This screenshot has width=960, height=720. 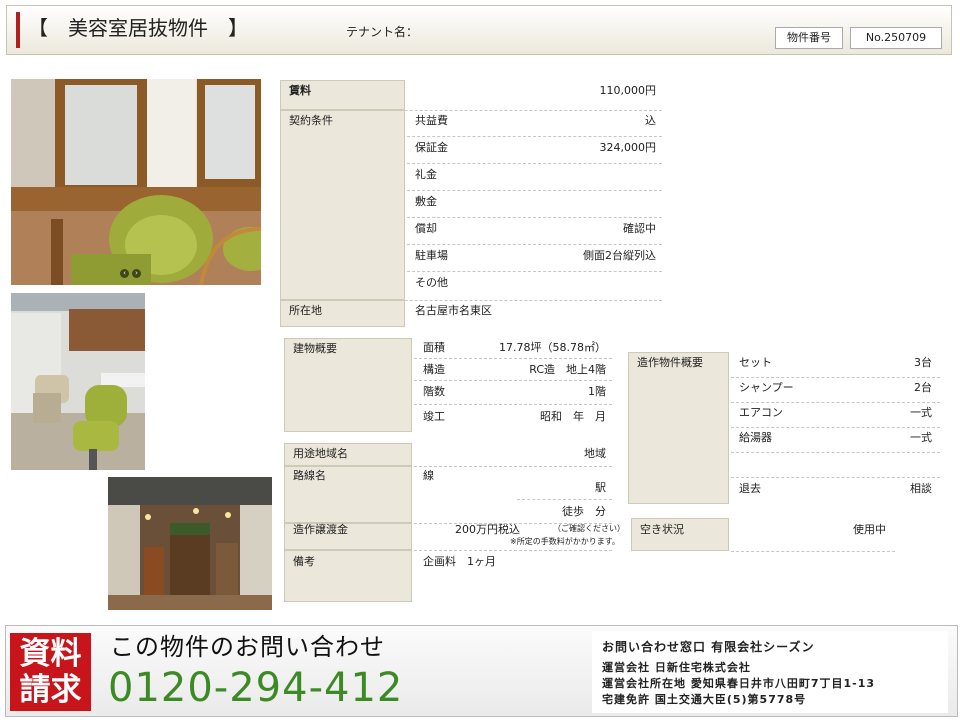 I want to click on request-label-line1: 資料, so click(x=50, y=654).